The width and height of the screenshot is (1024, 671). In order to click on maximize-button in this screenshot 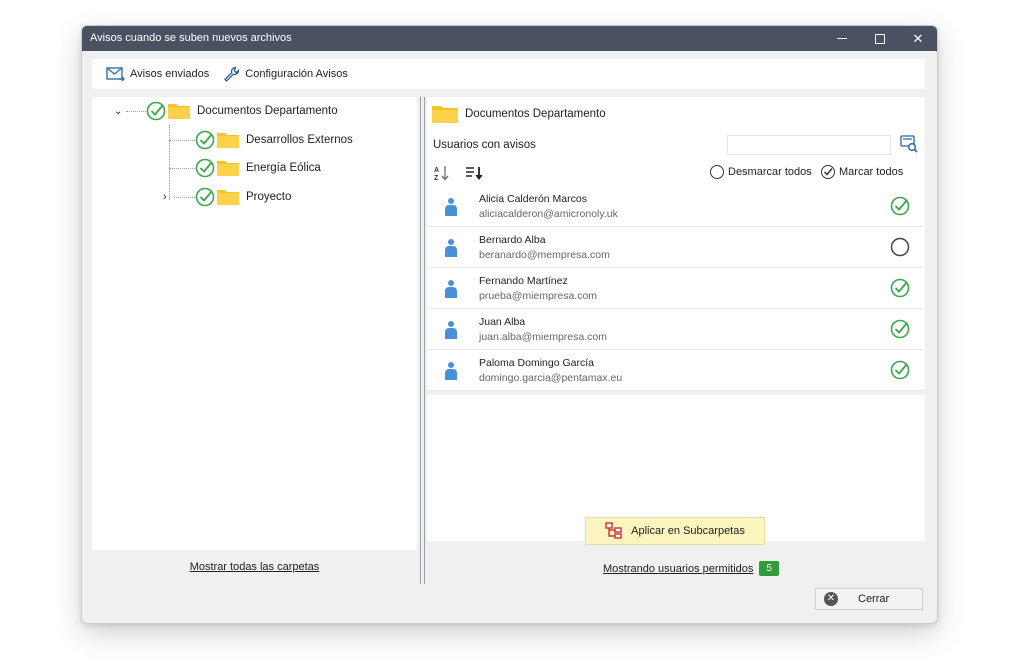, I will do `click(880, 38)`.